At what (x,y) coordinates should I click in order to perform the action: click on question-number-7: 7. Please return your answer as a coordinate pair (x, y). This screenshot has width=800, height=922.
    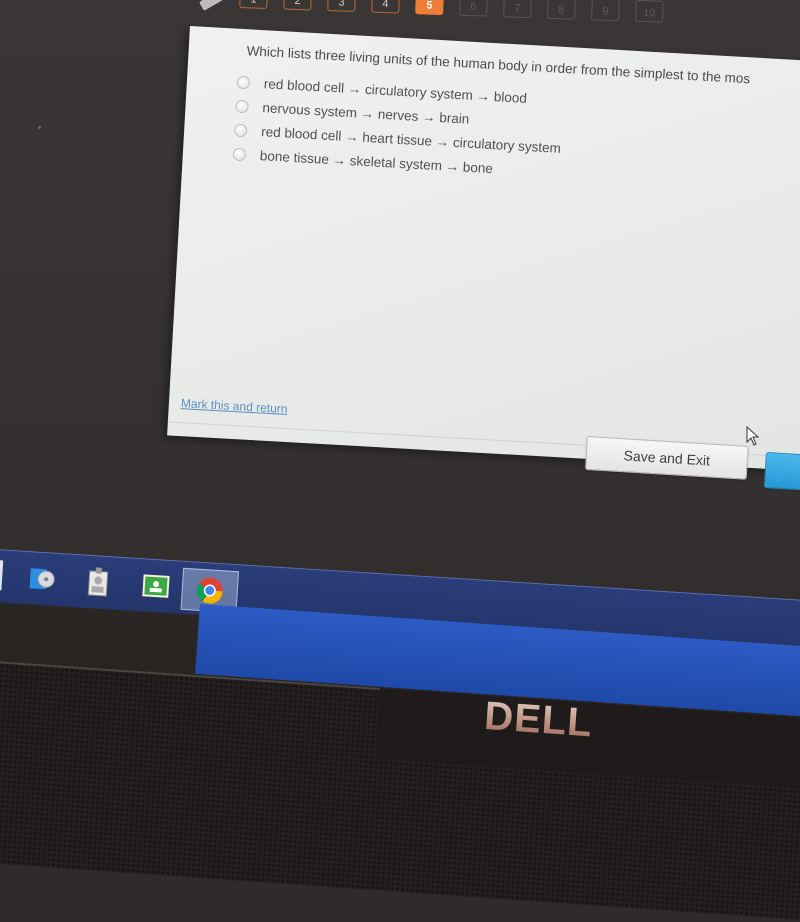
    Looking at the image, I should click on (517, 9).